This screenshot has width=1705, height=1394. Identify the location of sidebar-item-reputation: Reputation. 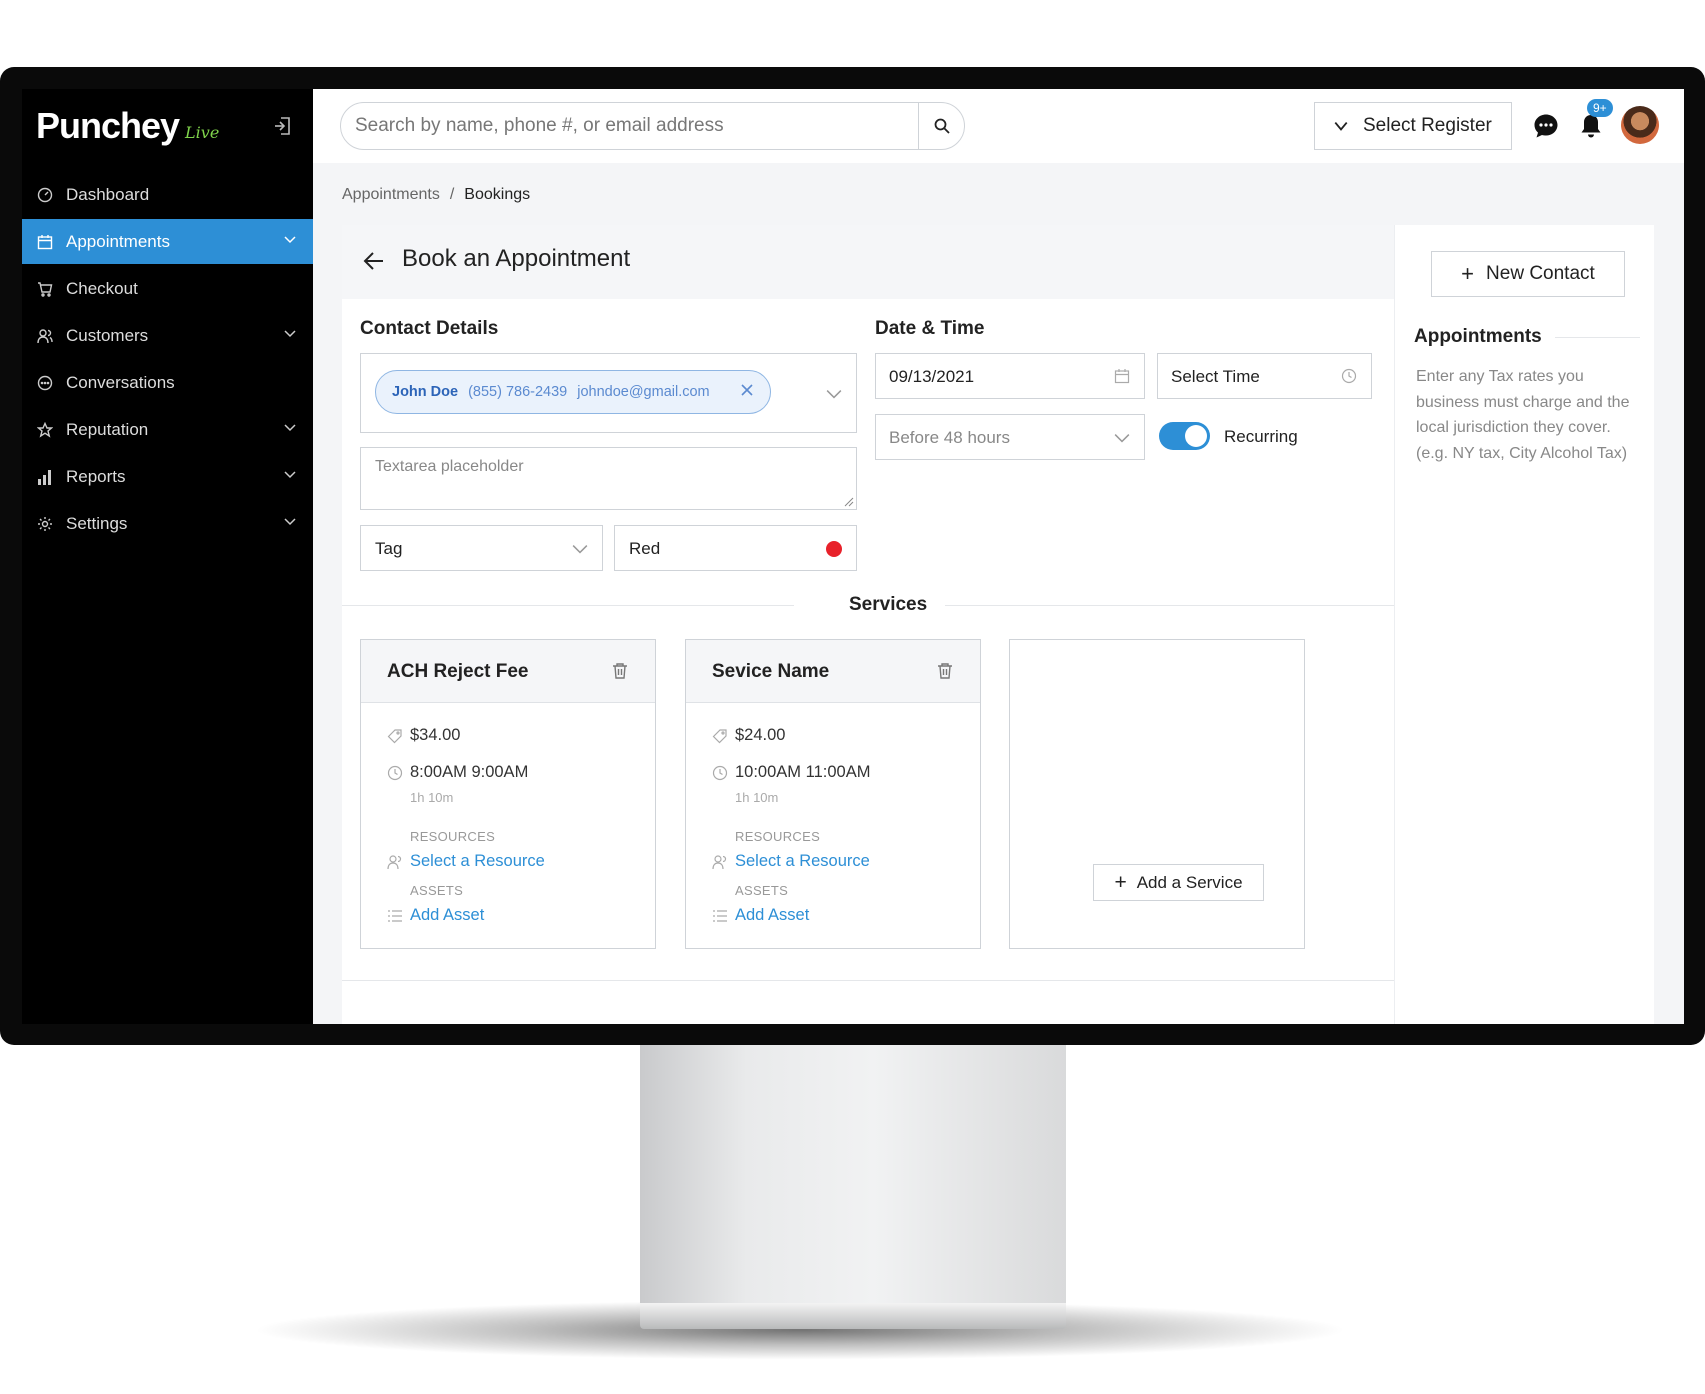
(167, 429).